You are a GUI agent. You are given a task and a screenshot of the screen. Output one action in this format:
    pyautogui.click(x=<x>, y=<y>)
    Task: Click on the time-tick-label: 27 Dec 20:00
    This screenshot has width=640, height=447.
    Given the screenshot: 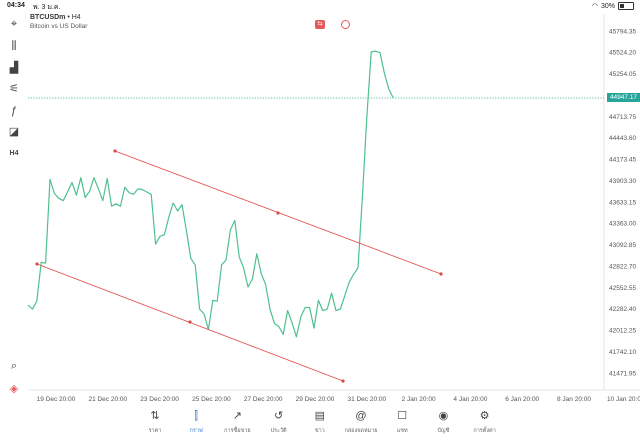 What is the action you would take?
    pyautogui.click(x=263, y=399)
    